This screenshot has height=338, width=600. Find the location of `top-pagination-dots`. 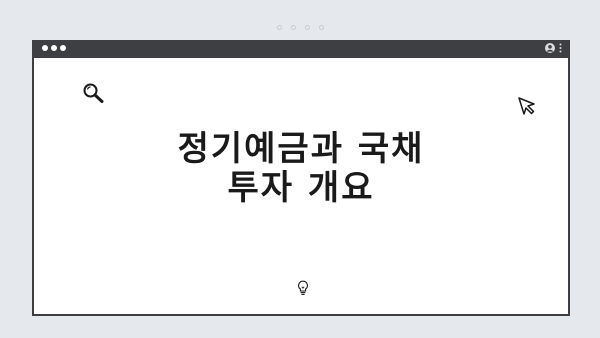

top-pagination-dots is located at coordinates (300, 27).